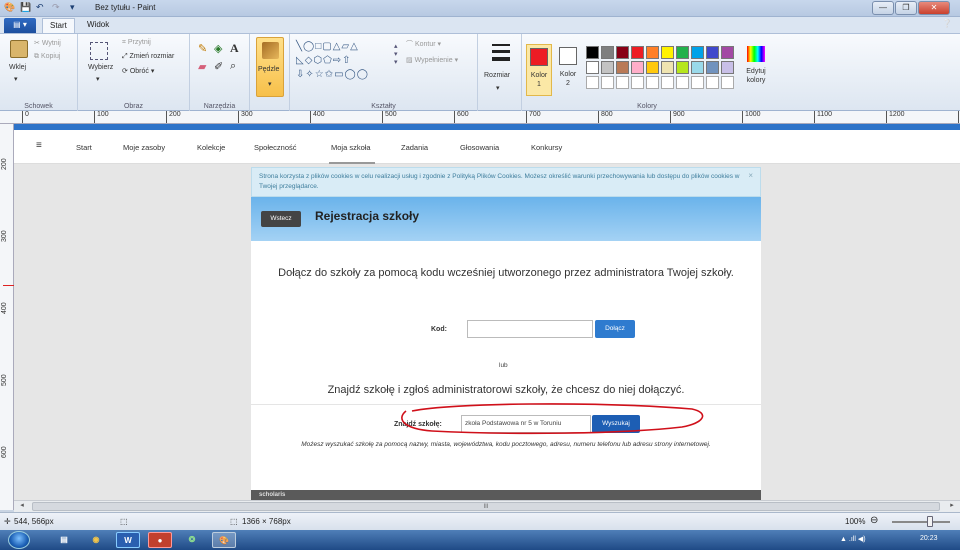 Image resolution: width=960 pixels, height=550 pixels. What do you see at coordinates (128, 540) in the screenshot?
I see `word-icon: W` at bounding box center [128, 540].